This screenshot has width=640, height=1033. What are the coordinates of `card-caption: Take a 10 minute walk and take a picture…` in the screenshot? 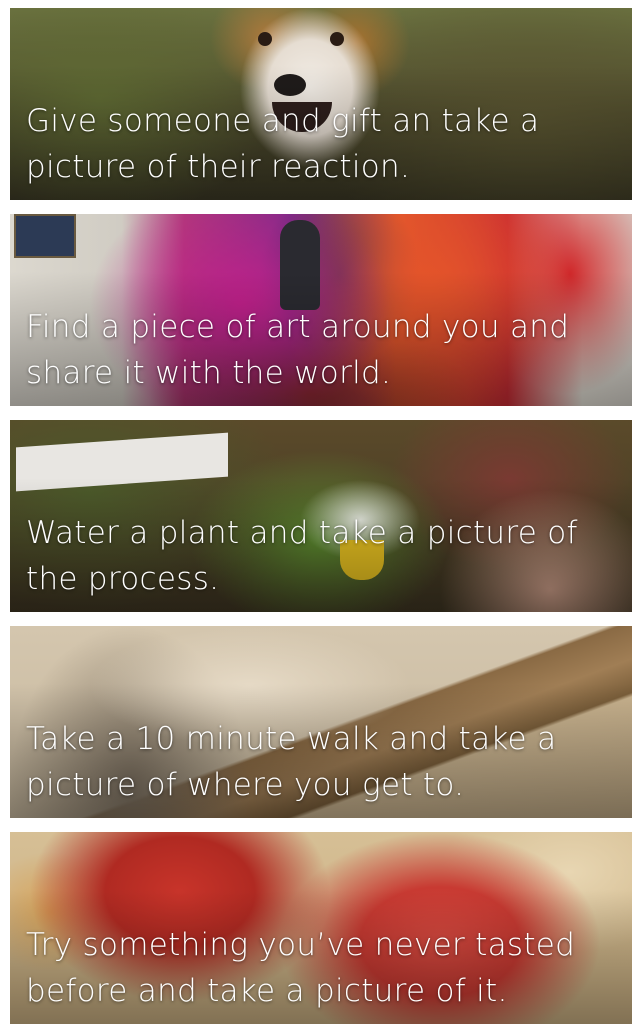 It's located at (291, 762).